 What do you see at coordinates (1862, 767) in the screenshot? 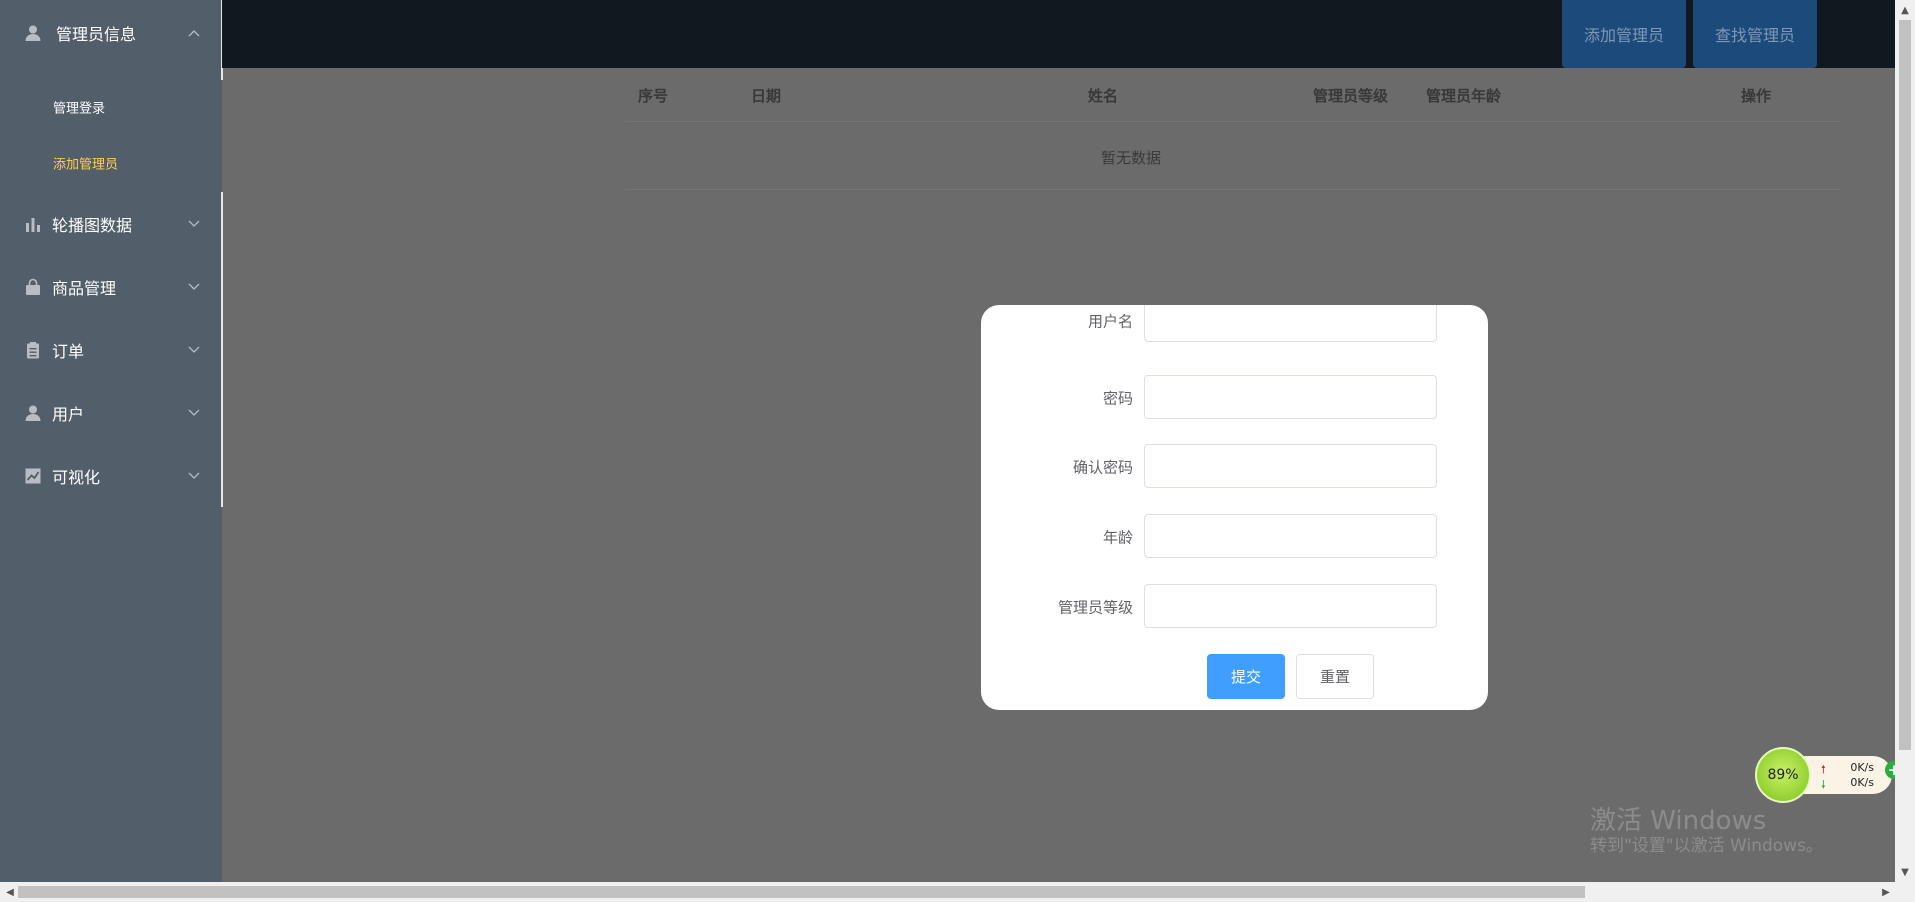
I see `upload-speed: 0K/s` at bounding box center [1862, 767].